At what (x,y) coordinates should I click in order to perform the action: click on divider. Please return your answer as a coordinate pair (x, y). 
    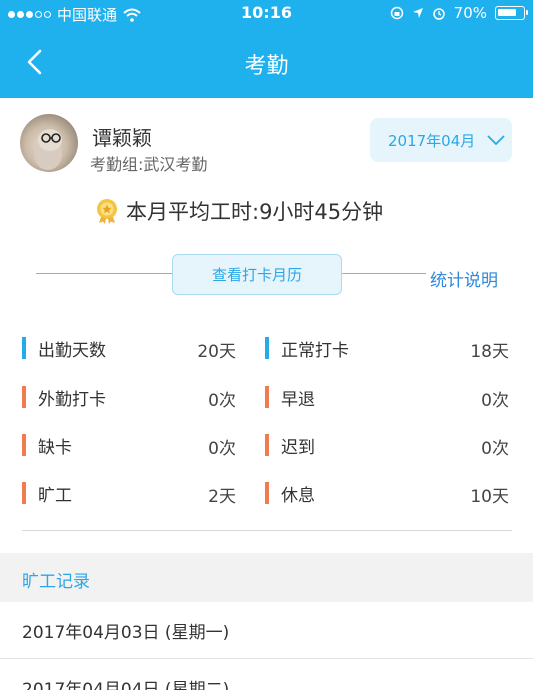
    Looking at the image, I should click on (267, 530).